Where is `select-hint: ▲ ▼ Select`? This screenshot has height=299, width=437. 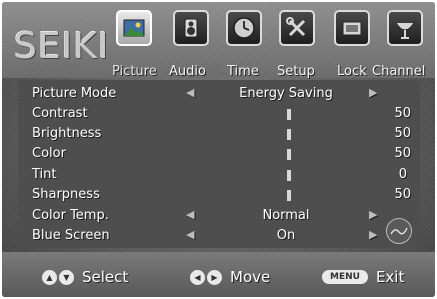 select-hint: ▲ ▼ Select is located at coordinates (85, 277).